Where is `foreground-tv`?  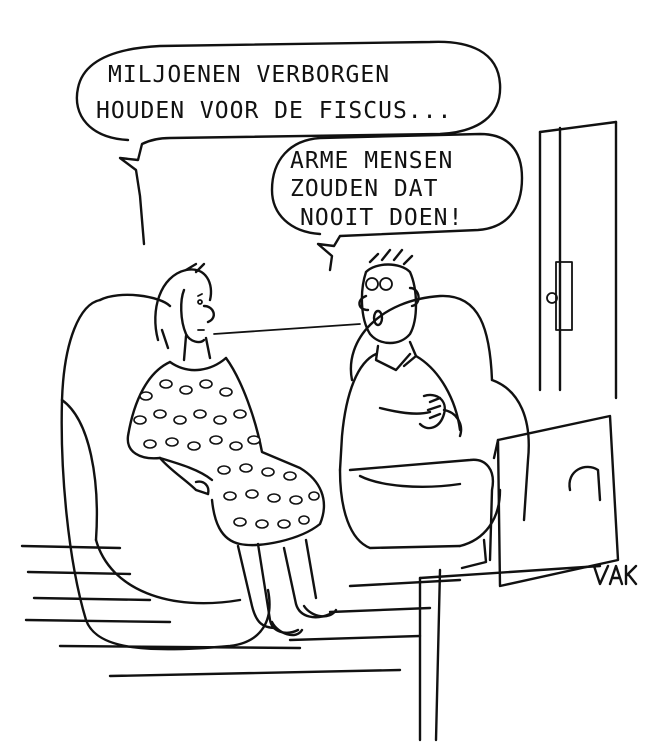 foreground-tv is located at coordinates (556, 501).